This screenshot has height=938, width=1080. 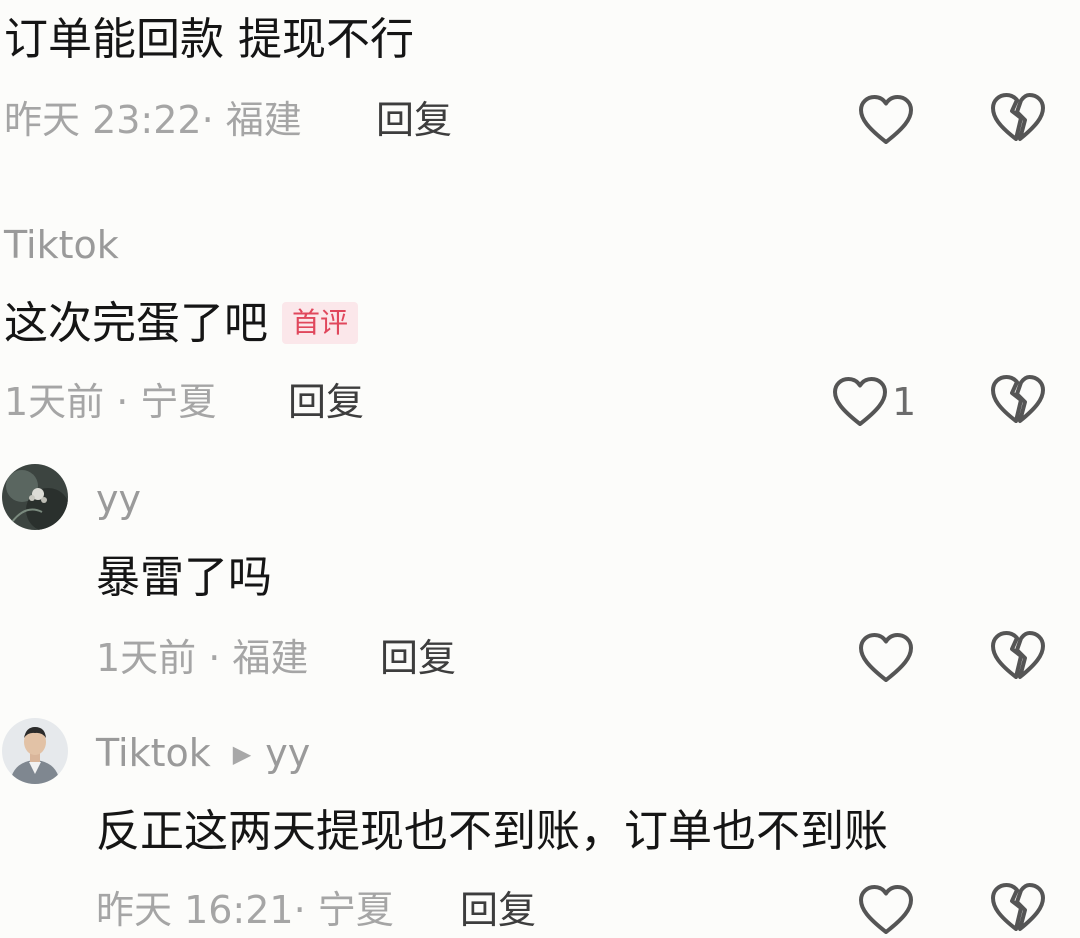 What do you see at coordinates (118, 499) in the screenshot?
I see `comment-username: yy` at bounding box center [118, 499].